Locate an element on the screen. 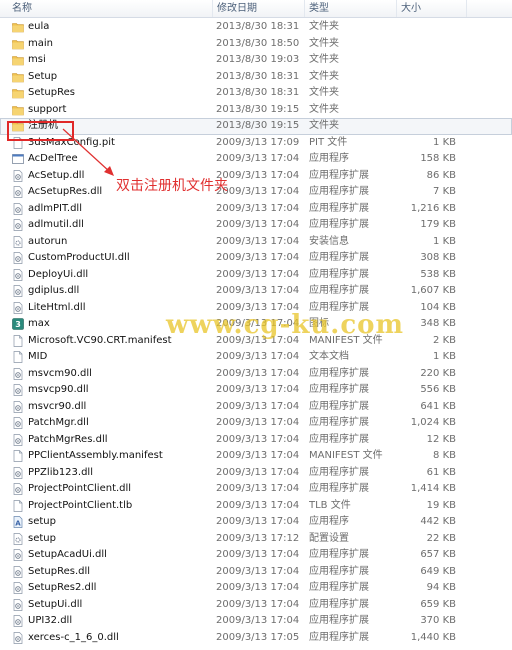  column-header-date: 修改日期 is located at coordinates (258, 8).